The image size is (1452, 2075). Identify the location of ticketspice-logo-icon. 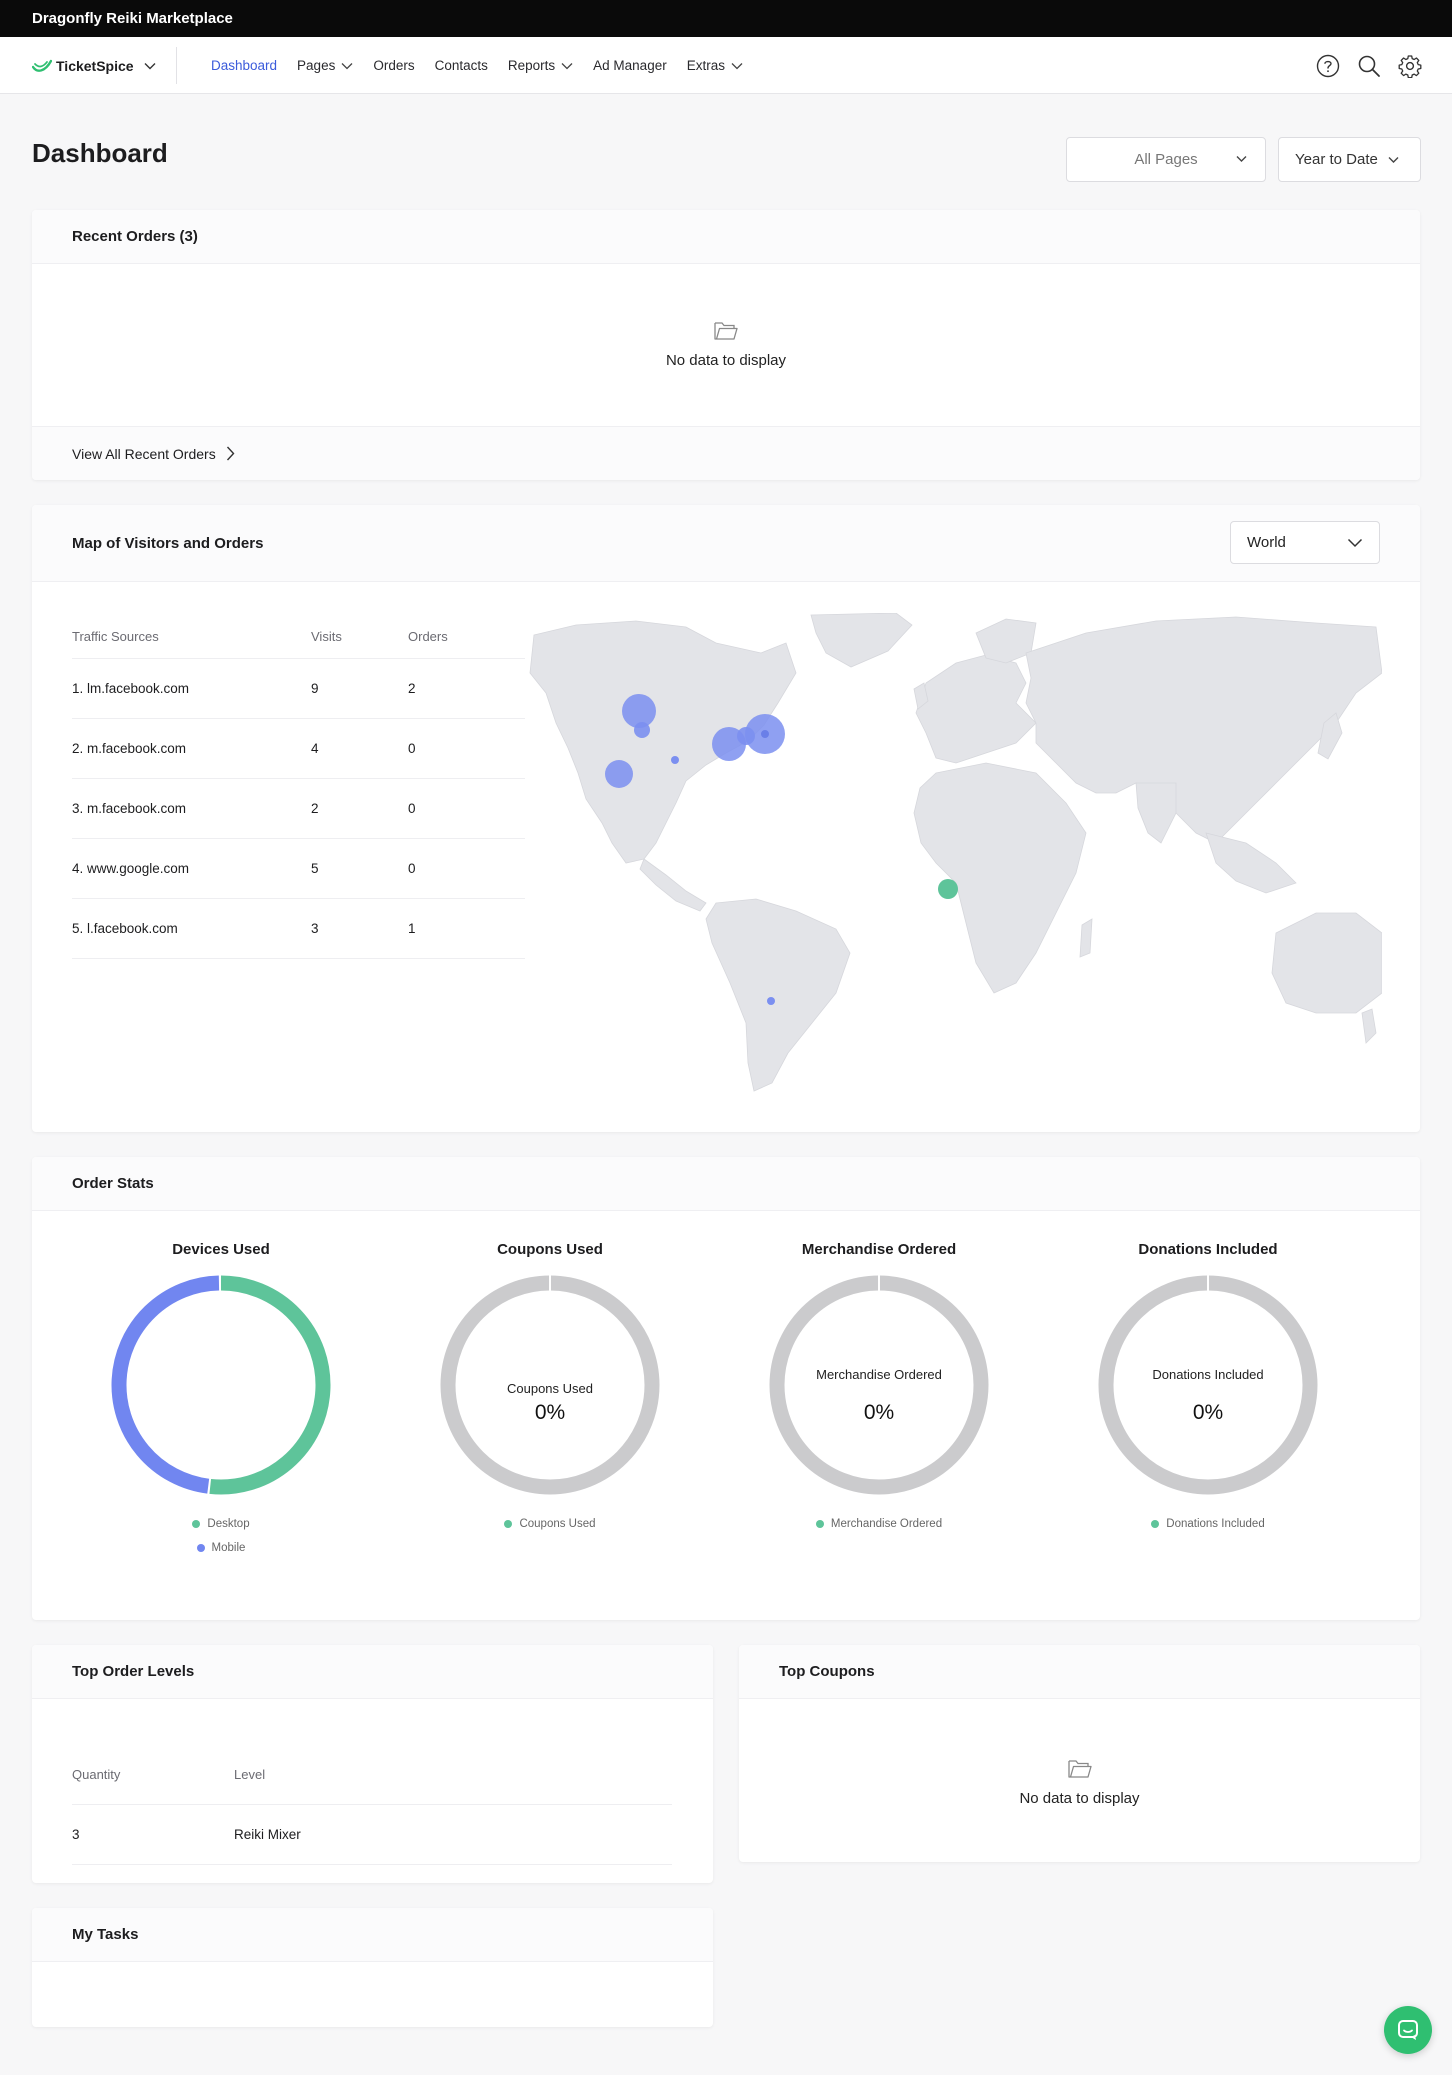
(42, 65).